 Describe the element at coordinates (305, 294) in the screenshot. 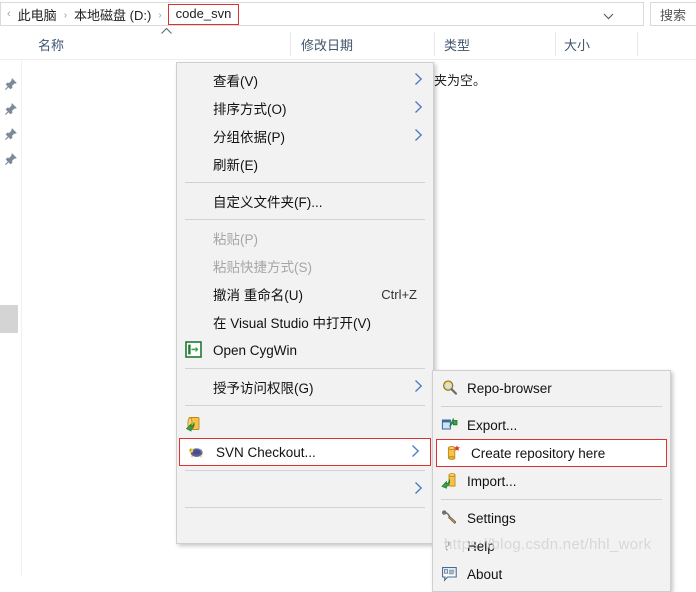

I see `menu-item-undo-rename: 撤消 重命名(U) Ctrl+Z` at that location.